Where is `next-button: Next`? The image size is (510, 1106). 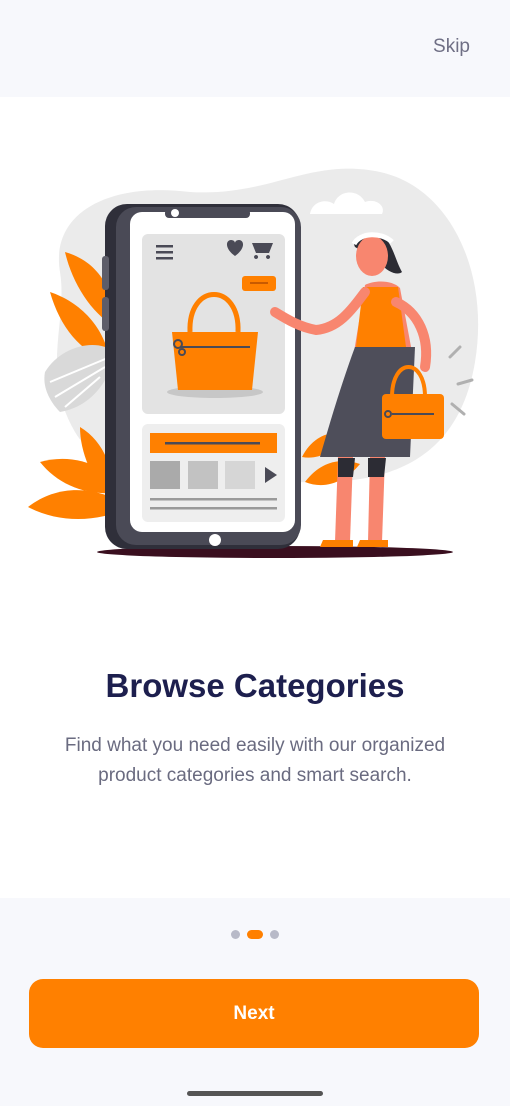
next-button: Next is located at coordinates (254, 1013).